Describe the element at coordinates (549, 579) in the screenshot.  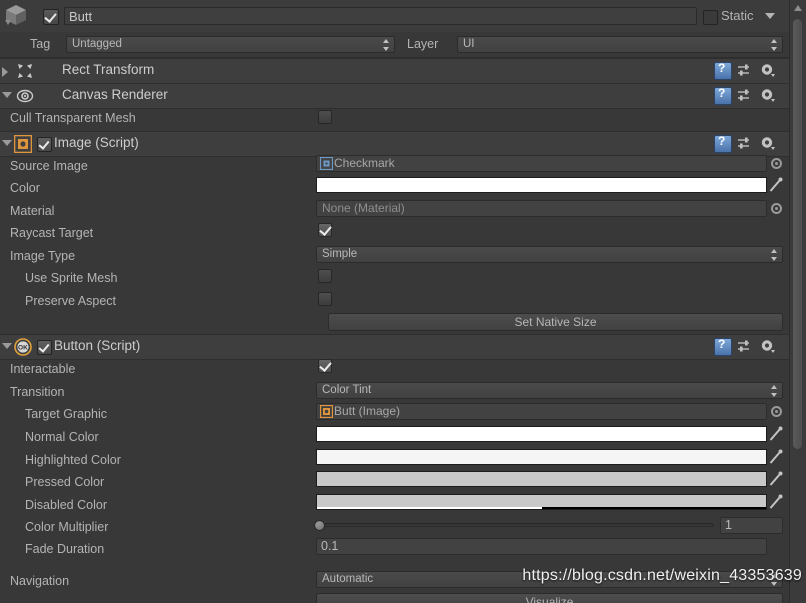
I see `navigation-dropdown: Automatic` at that location.